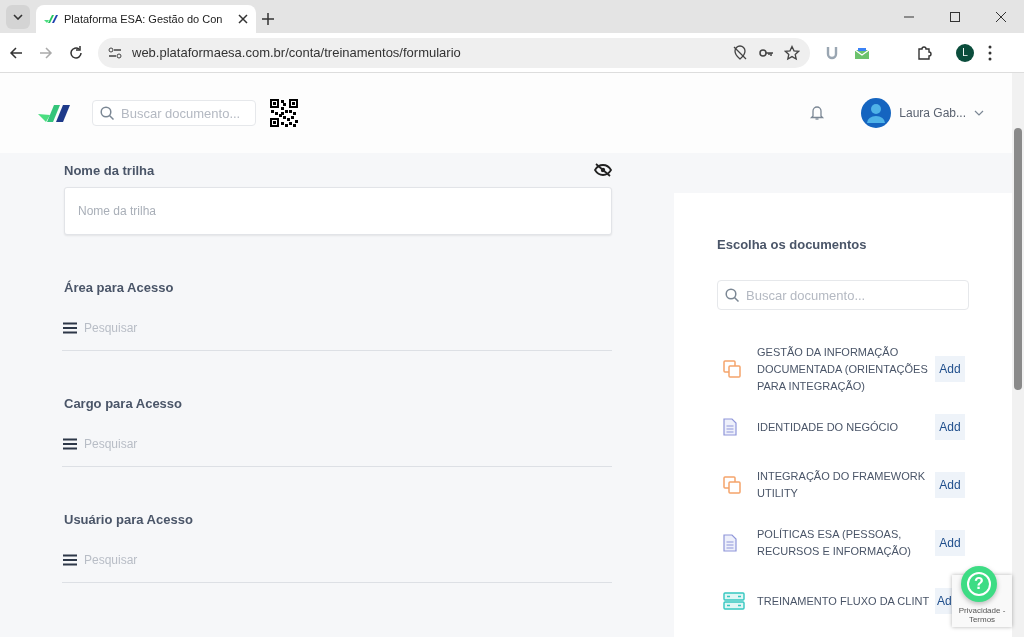 The width and height of the screenshot is (1024, 637). What do you see at coordinates (734, 601) in the screenshot?
I see `server-icon` at bounding box center [734, 601].